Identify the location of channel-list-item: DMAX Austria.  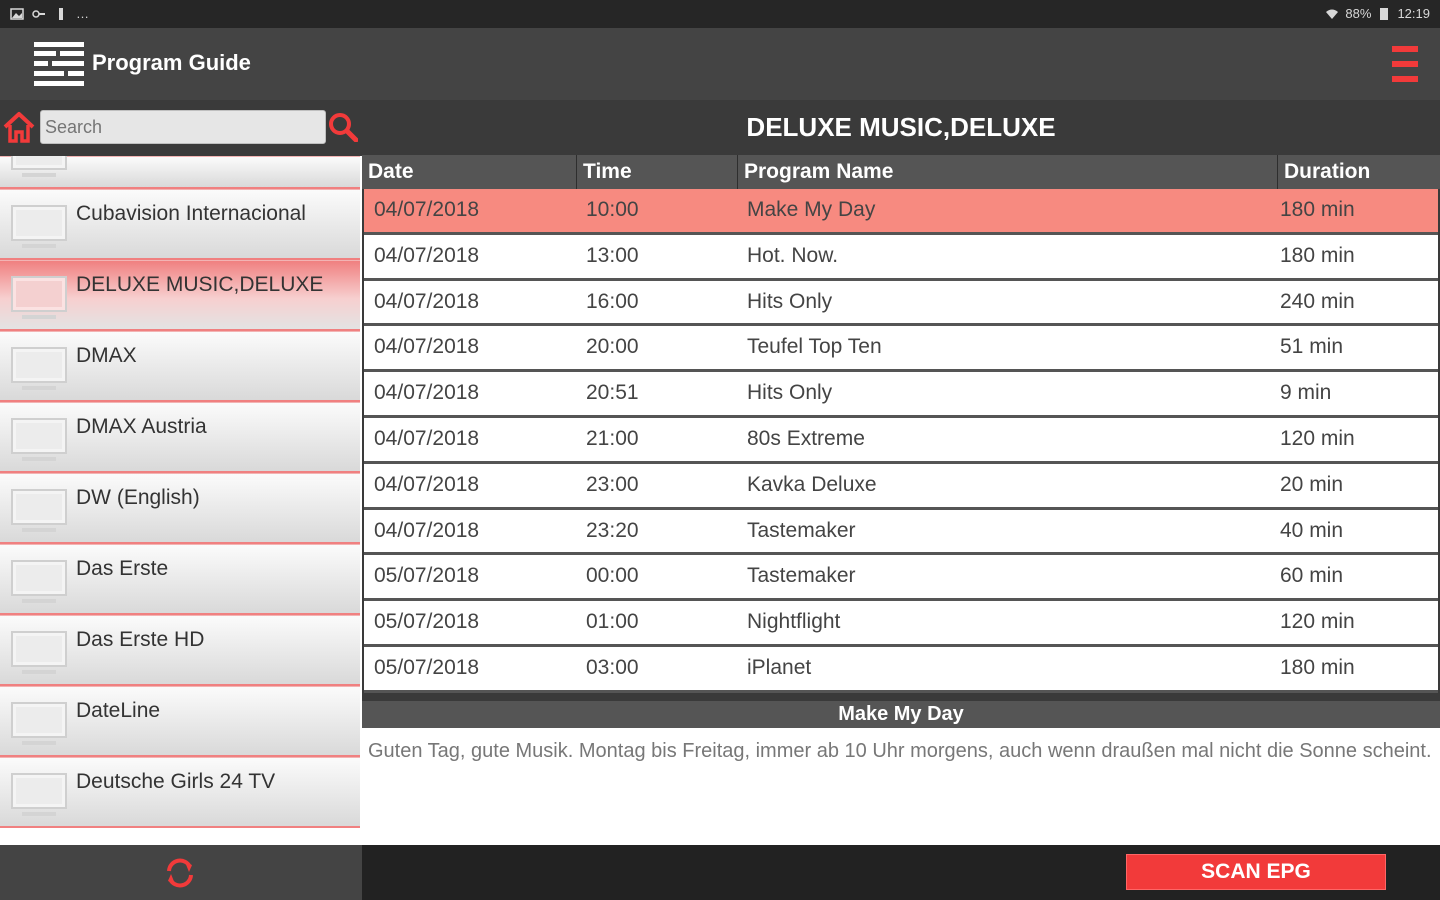
(180, 437).